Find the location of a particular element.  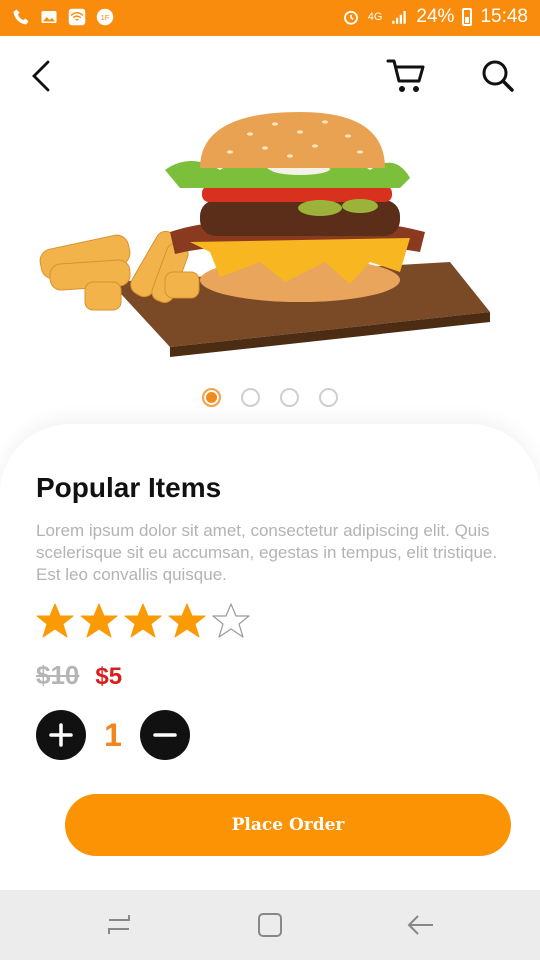

alarm-icon is located at coordinates (351, 17).